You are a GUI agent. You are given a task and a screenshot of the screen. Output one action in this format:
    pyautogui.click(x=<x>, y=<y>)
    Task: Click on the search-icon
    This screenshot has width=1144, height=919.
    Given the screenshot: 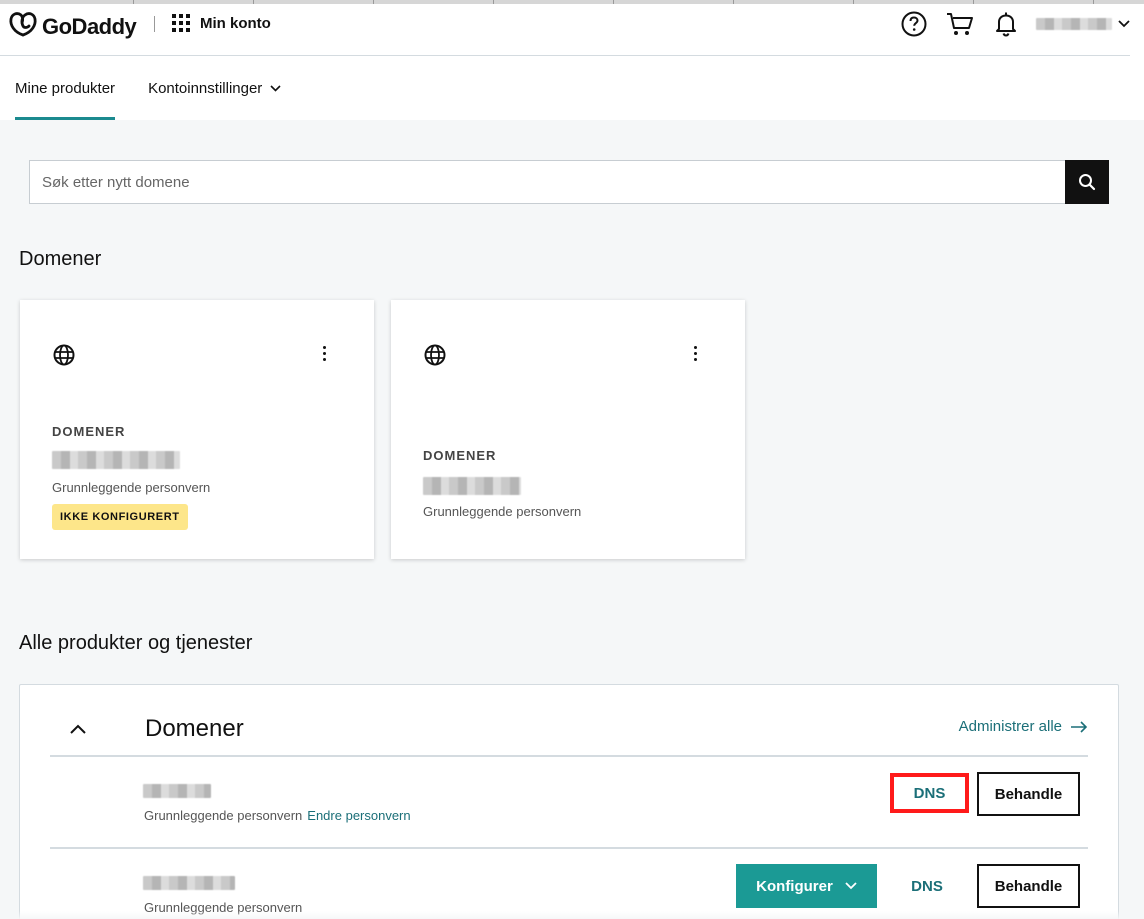 What is the action you would take?
    pyautogui.click(x=1087, y=182)
    